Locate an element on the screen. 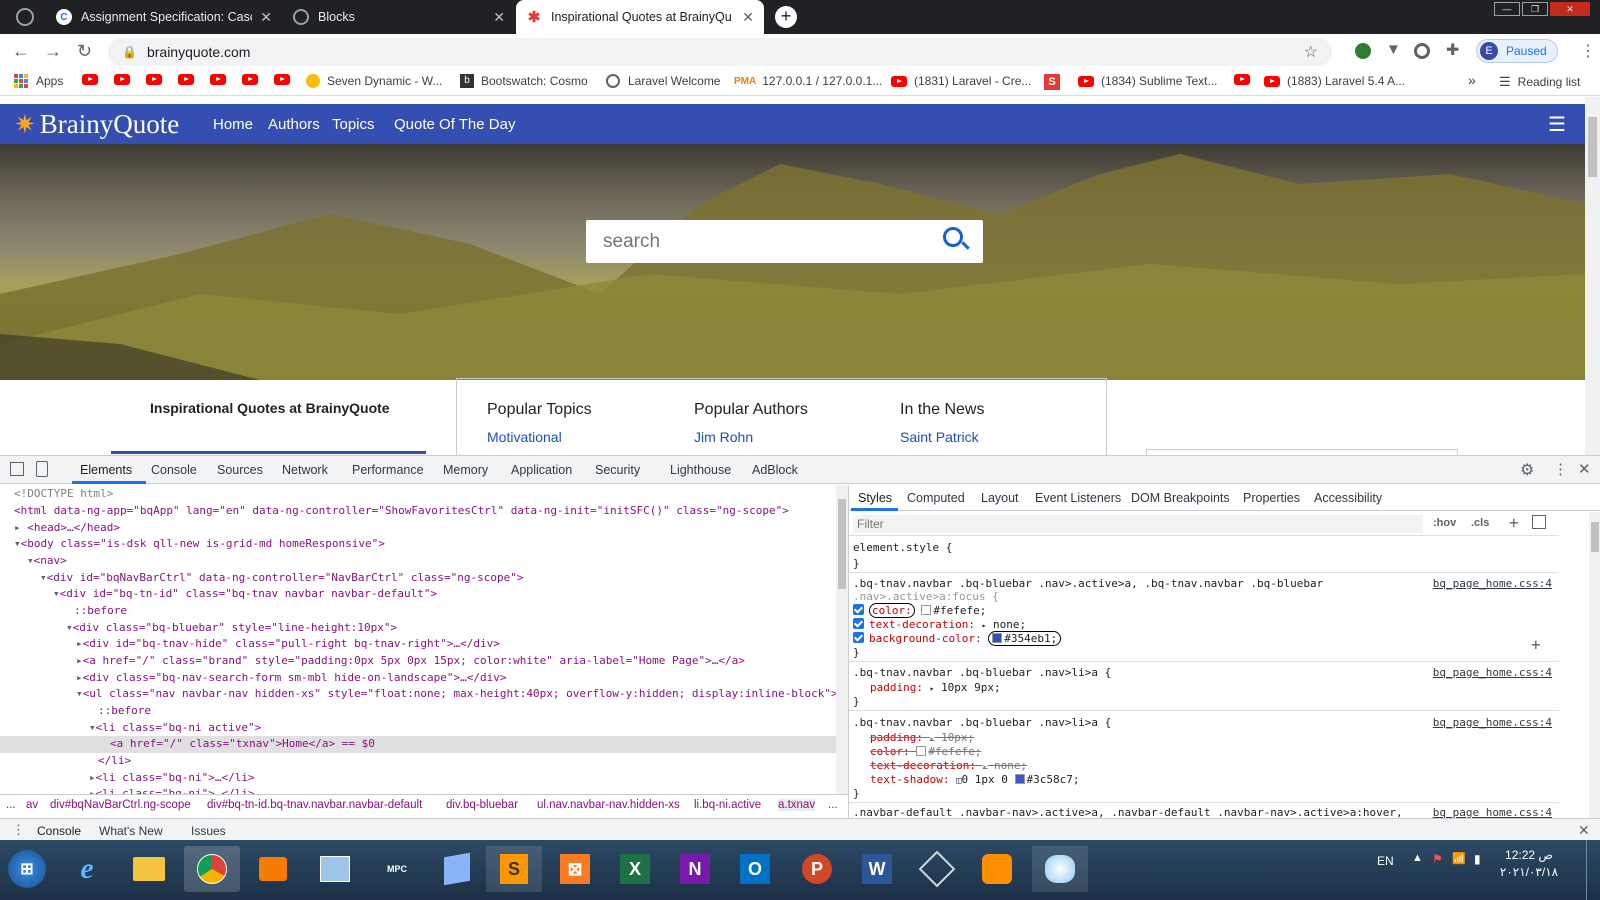 This screenshot has height=900, width=1600. chrome-icon is located at coordinates (25, 17).